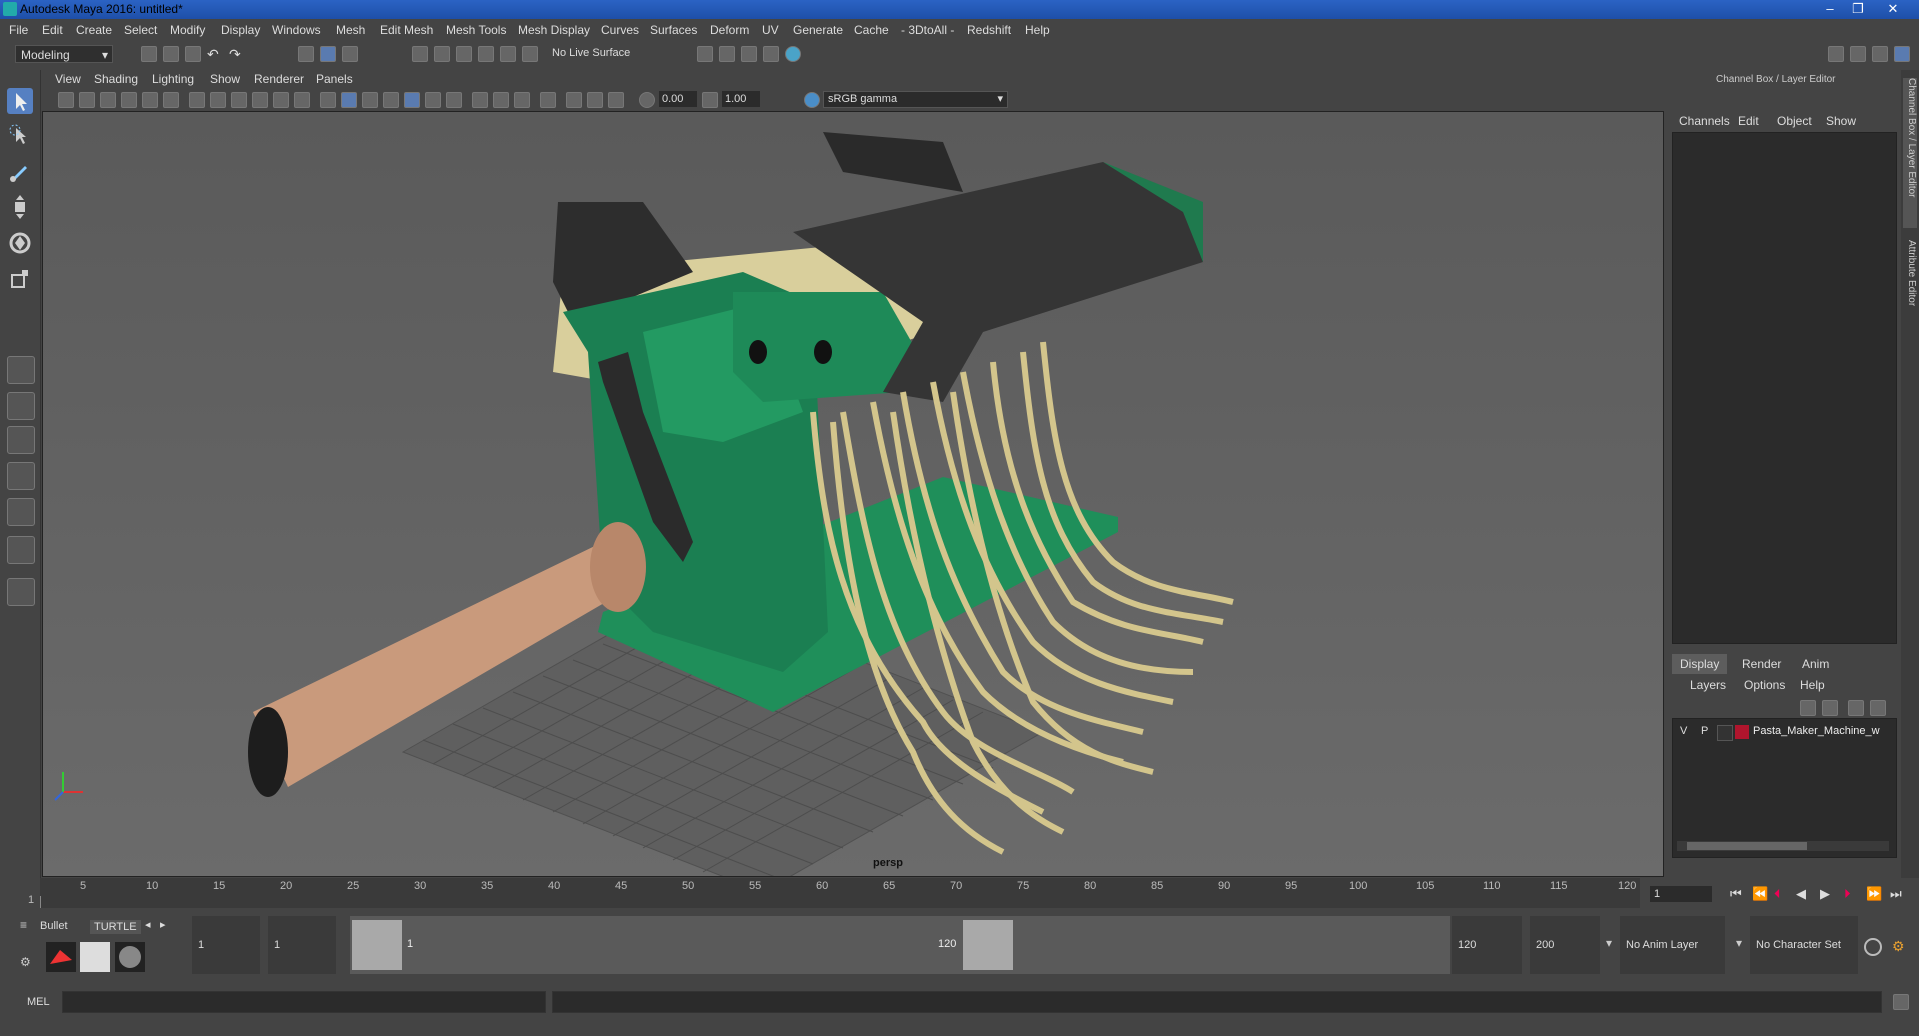 The height and width of the screenshot is (1036, 1919). I want to click on layer-visibility-toggle: V, so click(1683, 731).